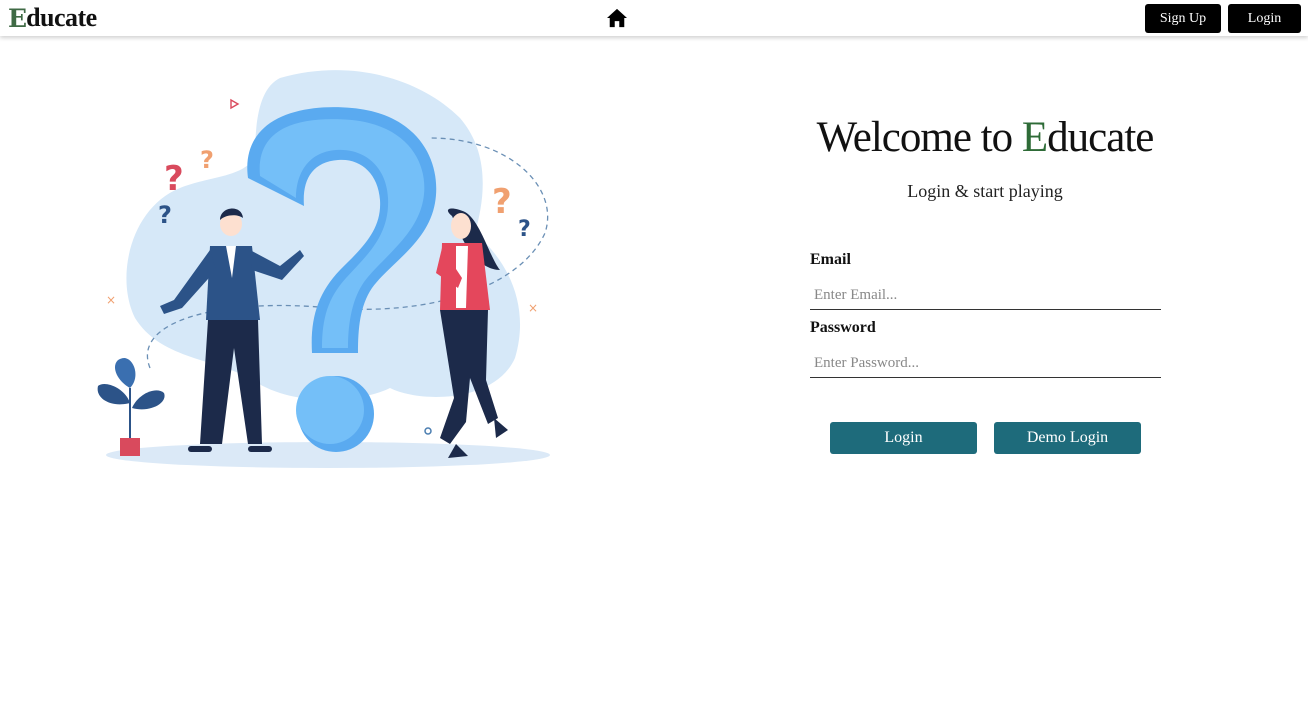  What do you see at coordinates (1264, 18) in the screenshot?
I see `nav-login-button: Login` at bounding box center [1264, 18].